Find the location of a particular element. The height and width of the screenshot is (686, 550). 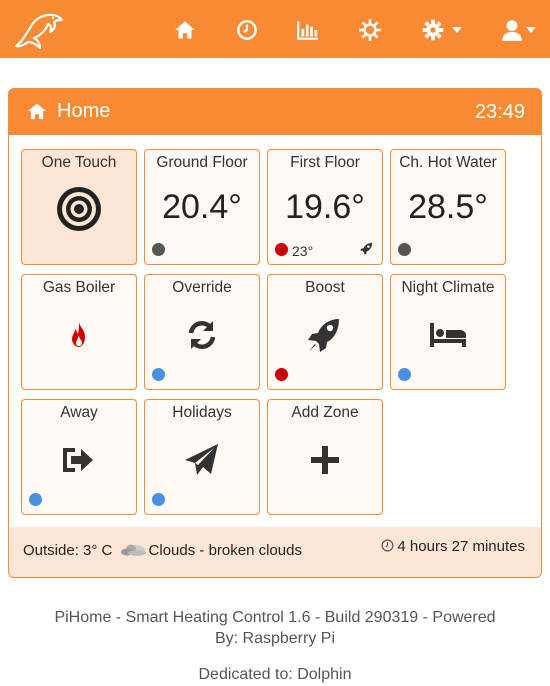

temperature-value: 19.6° is located at coordinates (325, 207).